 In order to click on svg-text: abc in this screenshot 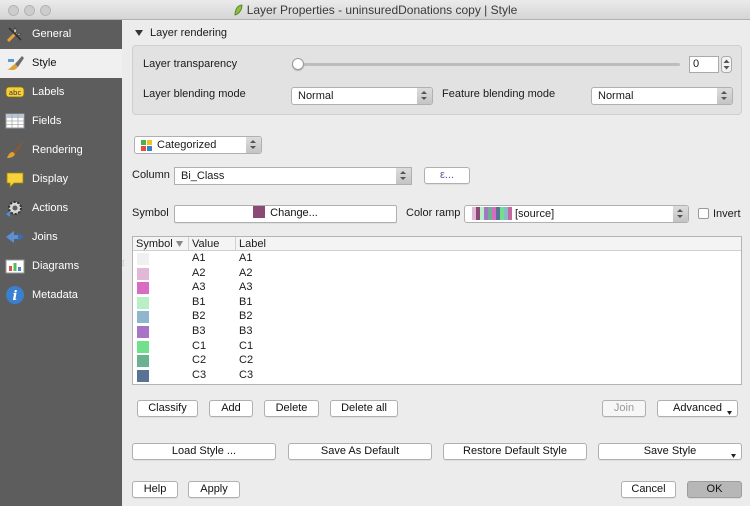, I will do `click(15, 93)`.